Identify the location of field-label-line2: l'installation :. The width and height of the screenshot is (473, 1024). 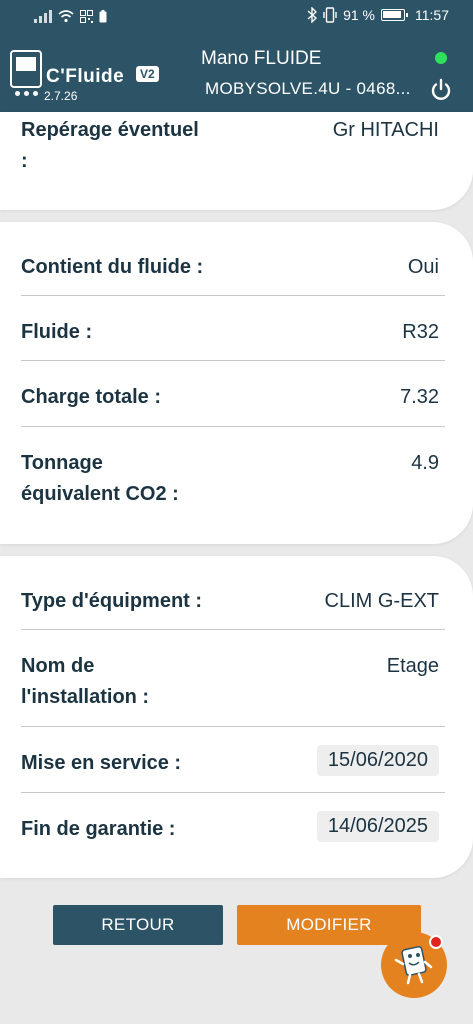
(85, 697).